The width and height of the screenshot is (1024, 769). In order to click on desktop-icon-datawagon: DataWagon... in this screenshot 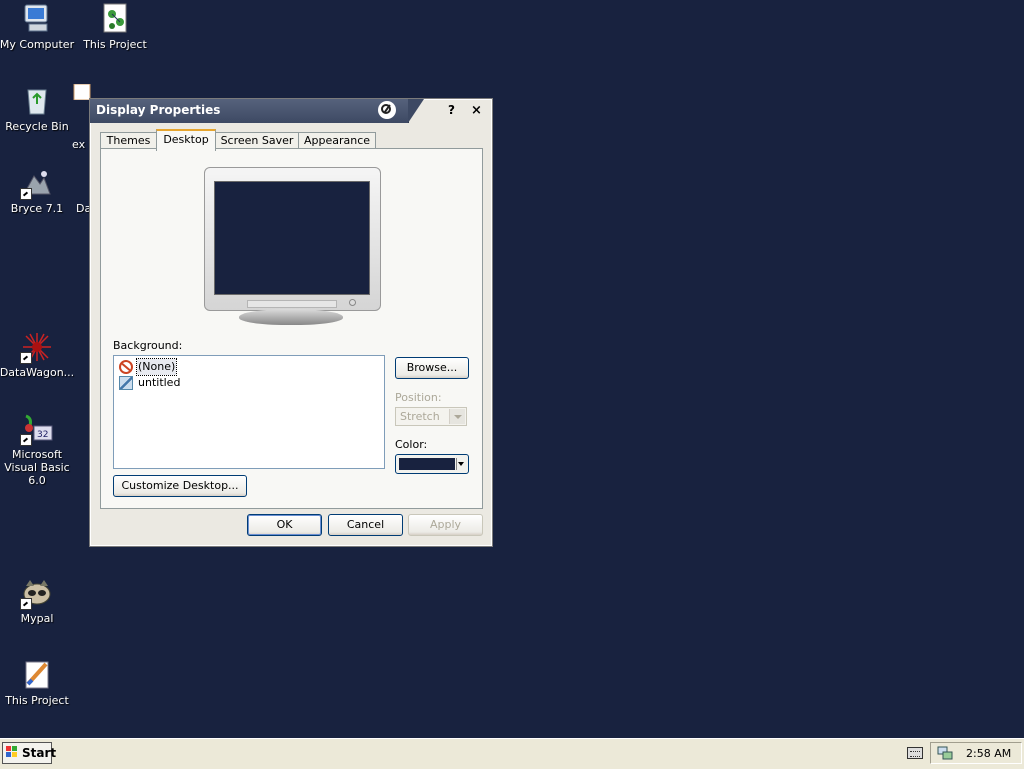, I will do `click(38, 354)`.